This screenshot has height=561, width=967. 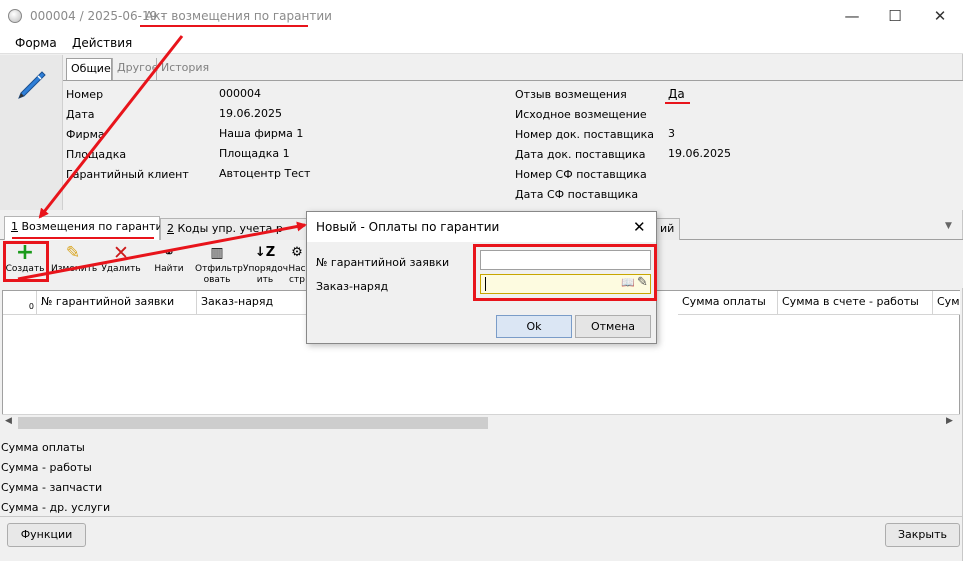 I want to click on arrow-title-to-tab, so click(x=111, y=127).